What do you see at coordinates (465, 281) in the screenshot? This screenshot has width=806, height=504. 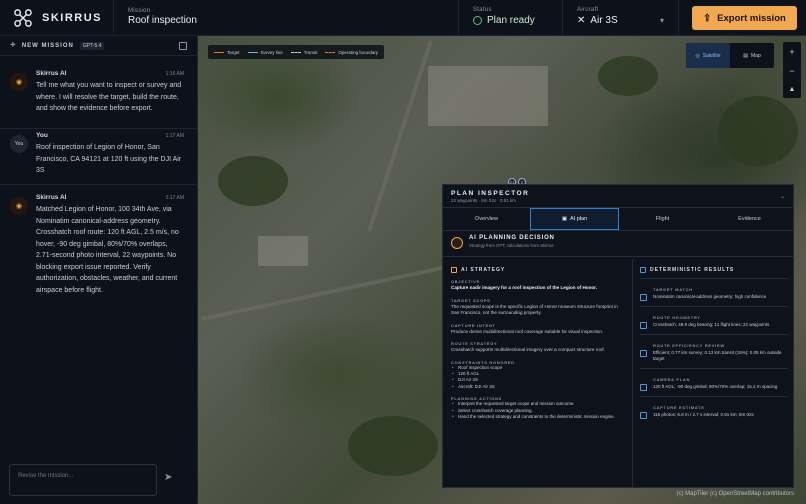 I see `objective-label: OBJECTIVE` at bounding box center [465, 281].